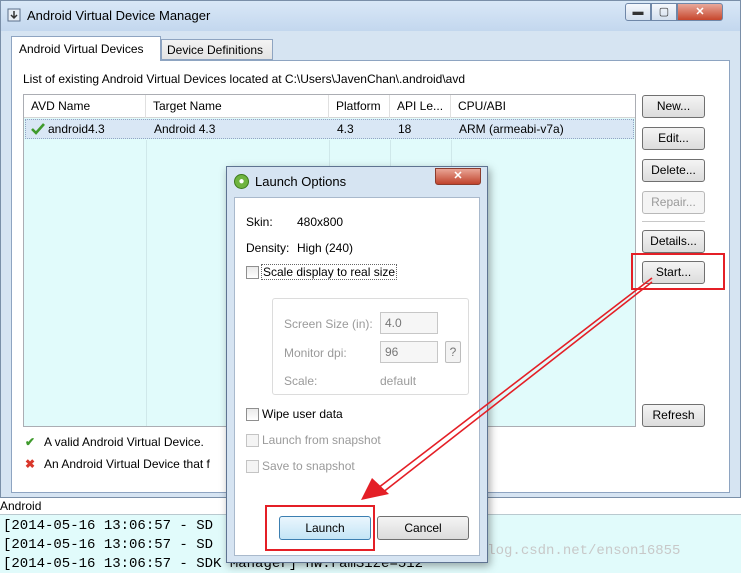  Describe the element at coordinates (359, 106) in the screenshot. I see `column-platform: Platform` at that location.